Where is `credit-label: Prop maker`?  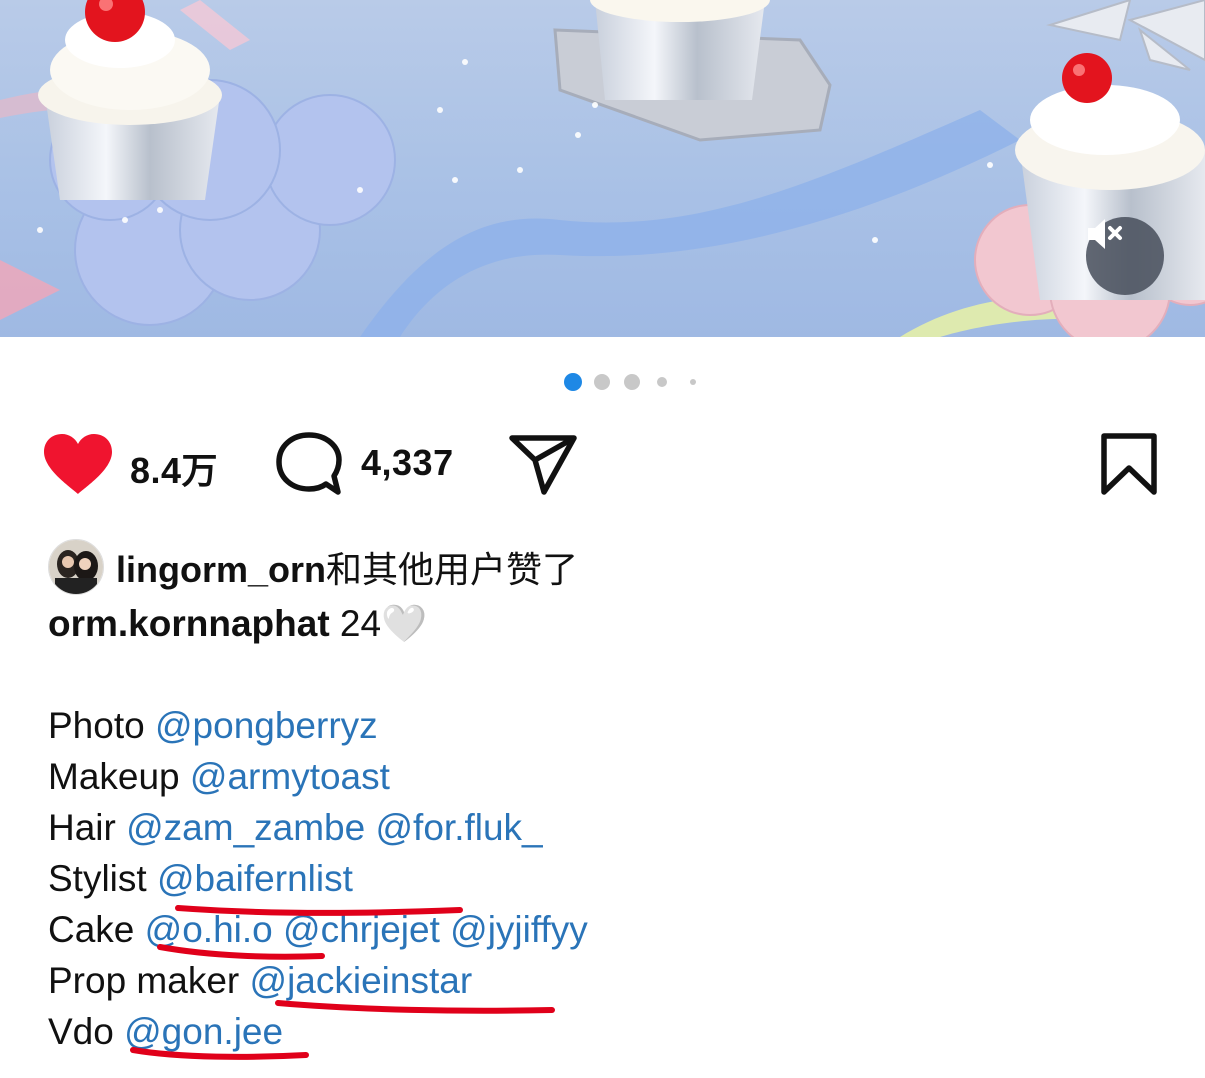
credit-label: Prop maker is located at coordinates (144, 980).